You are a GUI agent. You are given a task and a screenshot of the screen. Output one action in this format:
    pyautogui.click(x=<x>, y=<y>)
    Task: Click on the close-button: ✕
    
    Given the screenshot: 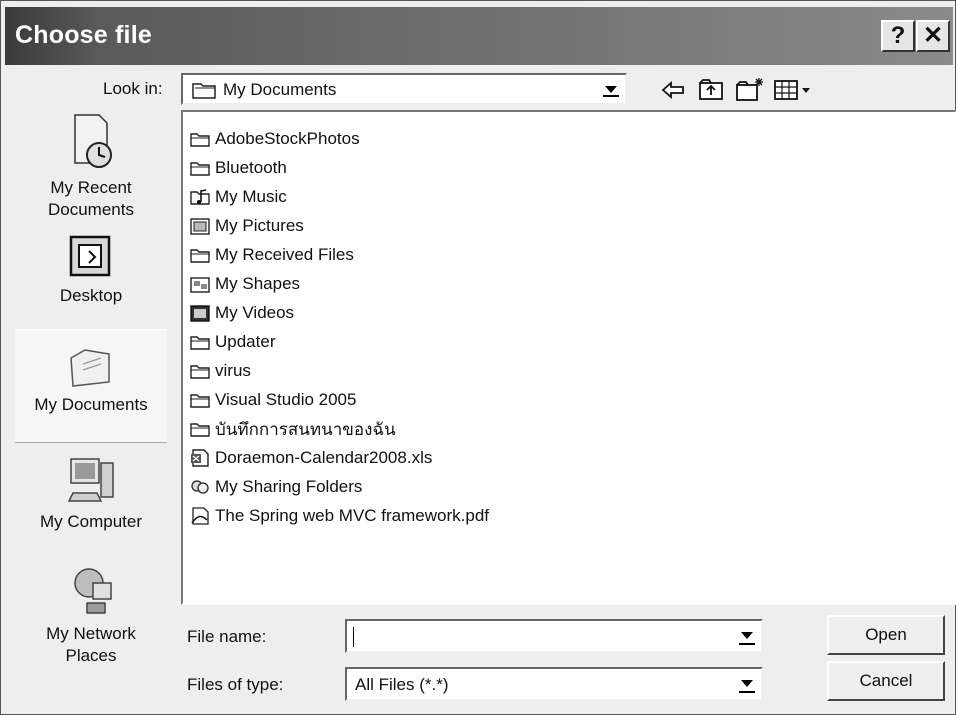 What is the action you would take?
    pyautogui.click(x=933, y=36)
    